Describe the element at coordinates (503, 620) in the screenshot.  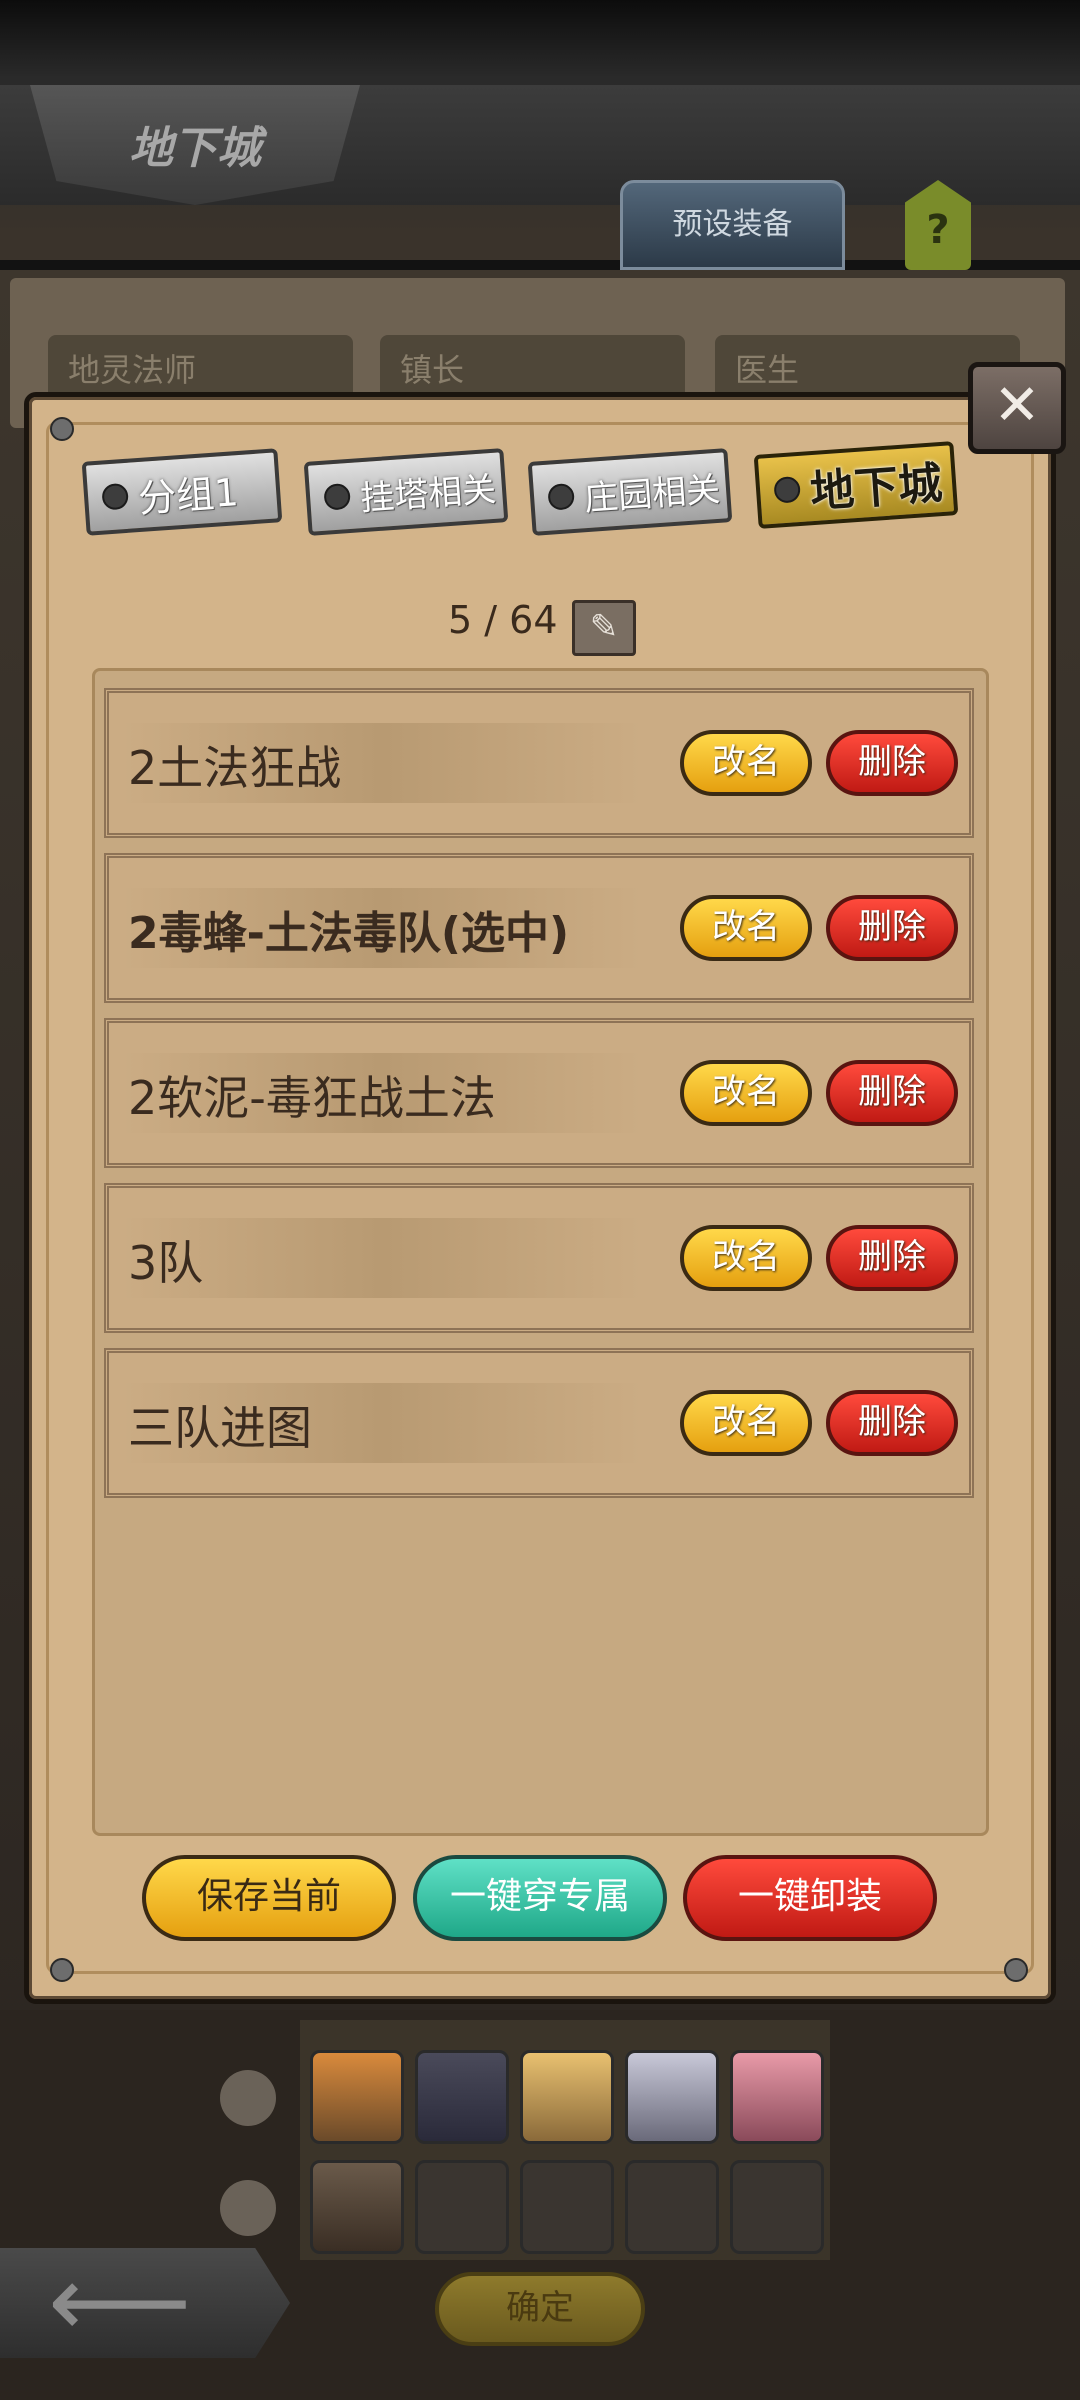
I see `preset-counter: 5 / 64` at that location.